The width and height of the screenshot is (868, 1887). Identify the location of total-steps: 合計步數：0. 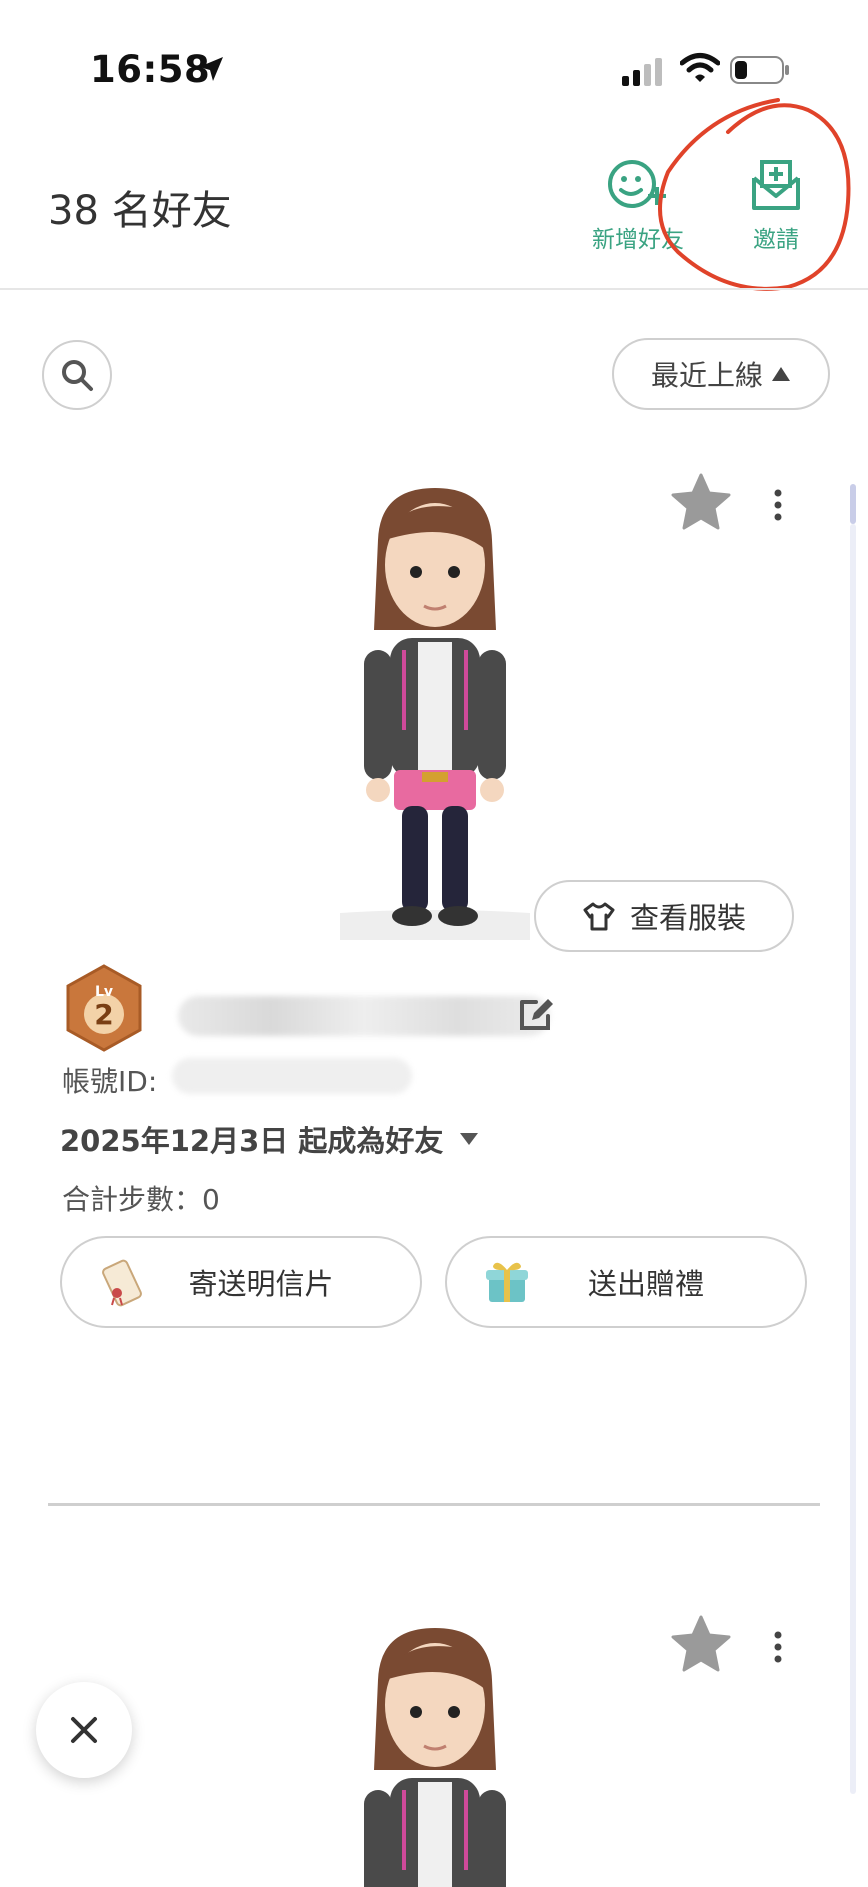
(141, 1199).